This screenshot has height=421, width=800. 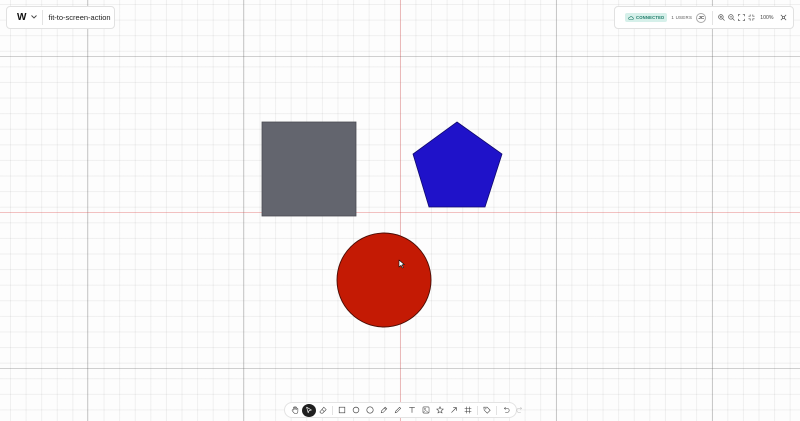 I want to click on rectangle-icon, so click(x=342, y=410).